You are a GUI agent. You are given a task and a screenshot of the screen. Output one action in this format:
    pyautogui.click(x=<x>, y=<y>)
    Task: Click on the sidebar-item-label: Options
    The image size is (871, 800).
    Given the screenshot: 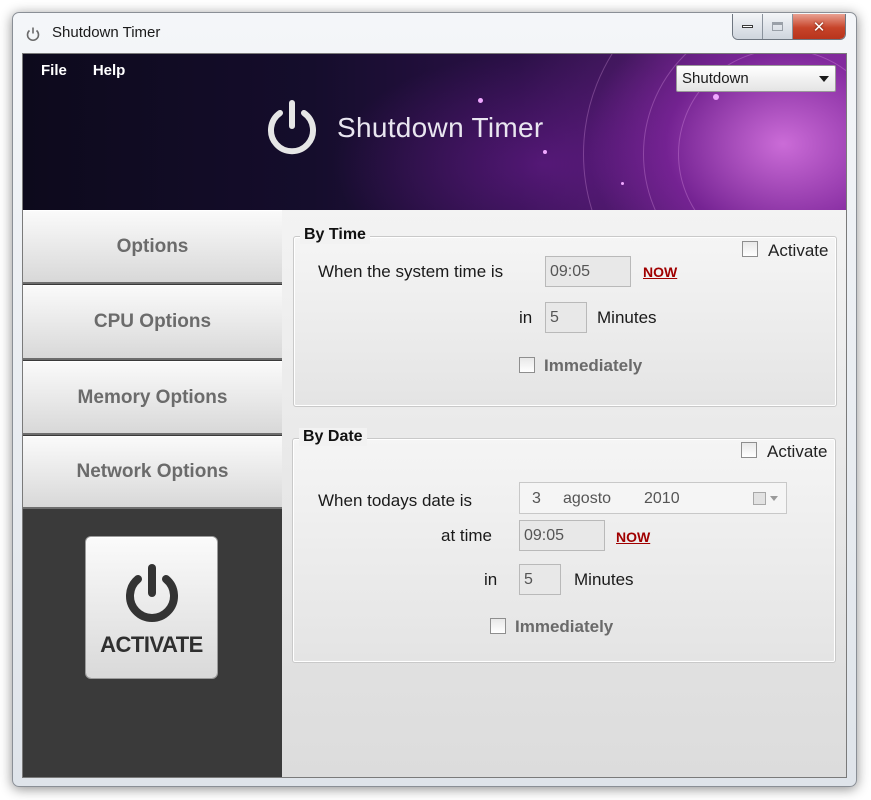 What is the action you would take?
    pyautogui.click(x=152, y=246)
    